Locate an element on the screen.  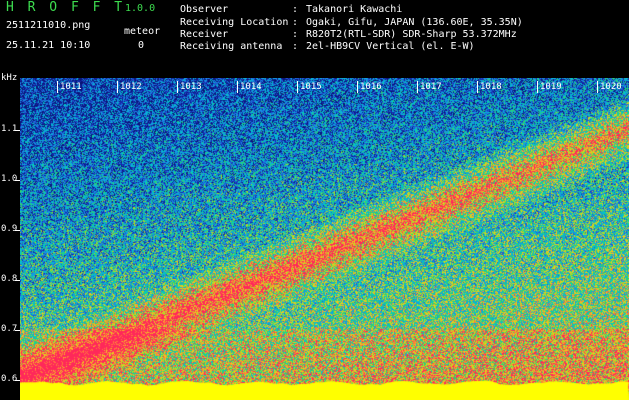
info-value: 2el-HB9CV Vertical (el. E-W) is located at coordinates (390, 46).